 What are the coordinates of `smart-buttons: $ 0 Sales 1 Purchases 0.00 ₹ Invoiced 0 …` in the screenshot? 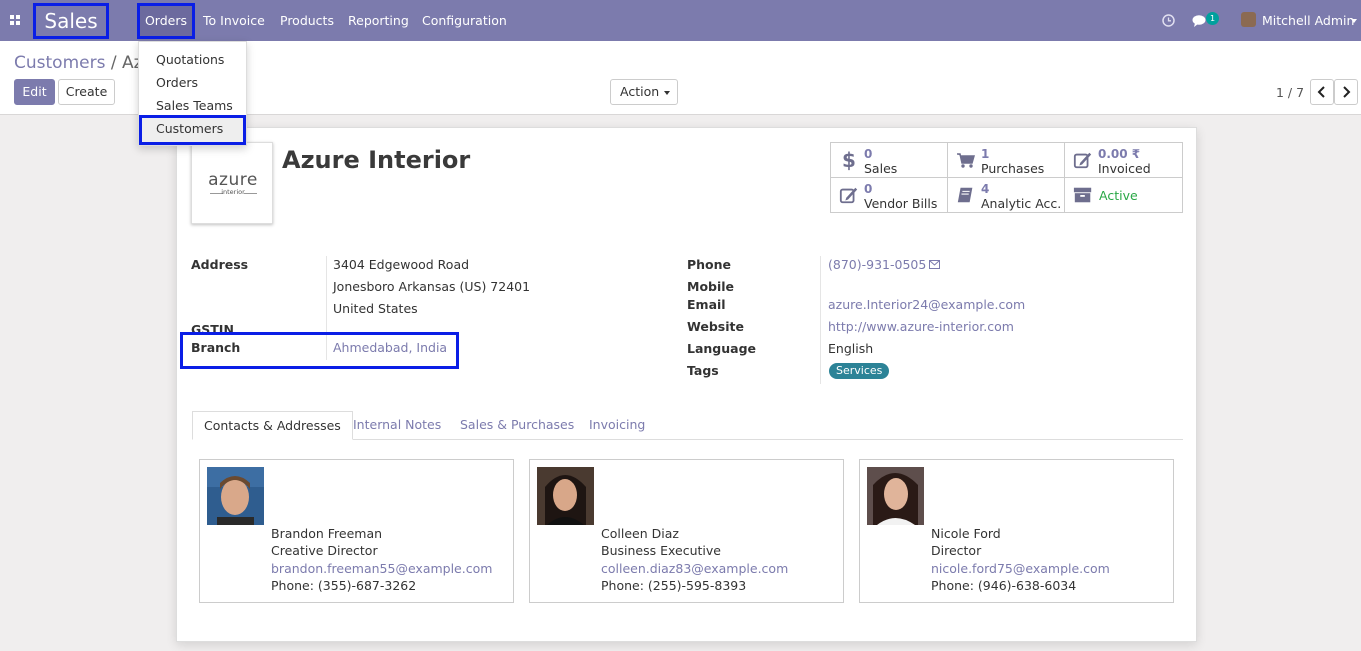 It's located at (1006, 177).